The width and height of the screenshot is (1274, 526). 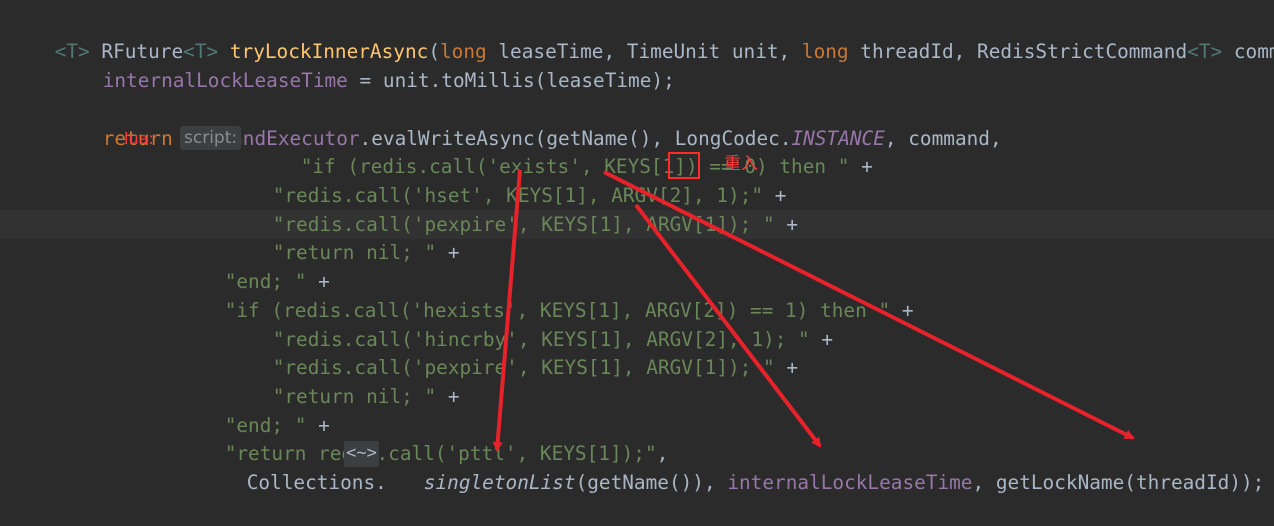 What do you see at coordinates (499, 482) in the screenshot?
I see `singleton-list-method: singletonList` at bounding box center [499, 482].